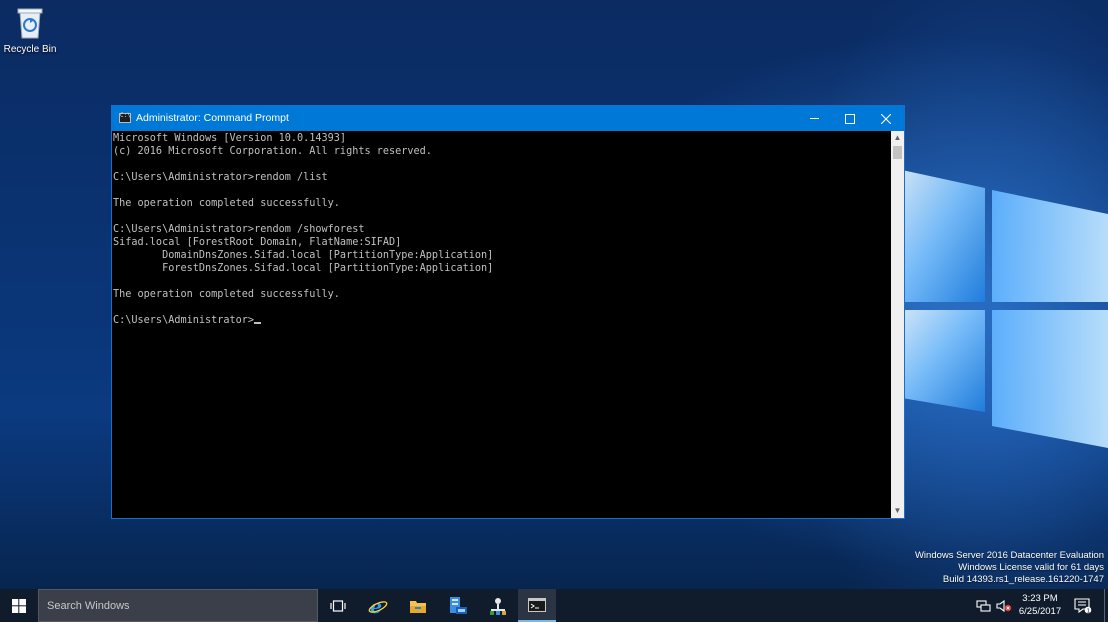  I want to click on network-admin-button, so click(498, 605).